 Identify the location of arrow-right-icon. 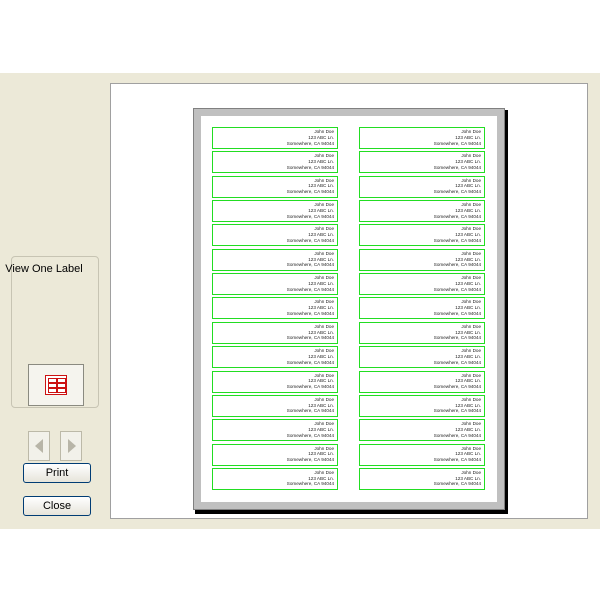
(72, 446).